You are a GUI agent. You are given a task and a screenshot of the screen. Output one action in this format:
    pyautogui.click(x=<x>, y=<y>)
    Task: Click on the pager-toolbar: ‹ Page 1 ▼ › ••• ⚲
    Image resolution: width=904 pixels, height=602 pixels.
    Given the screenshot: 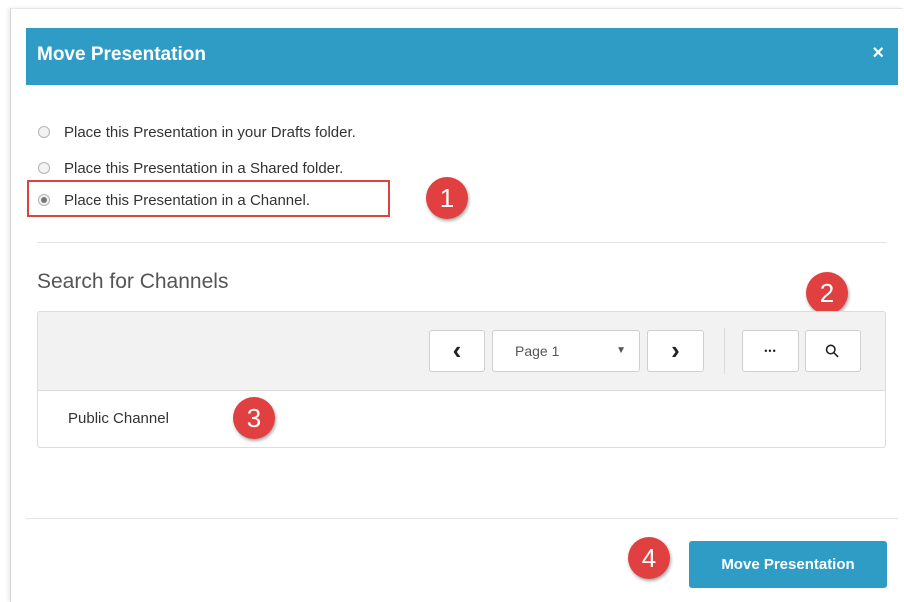 What is the action you would take?
    pyautogui.click(x=461, y=351)
    